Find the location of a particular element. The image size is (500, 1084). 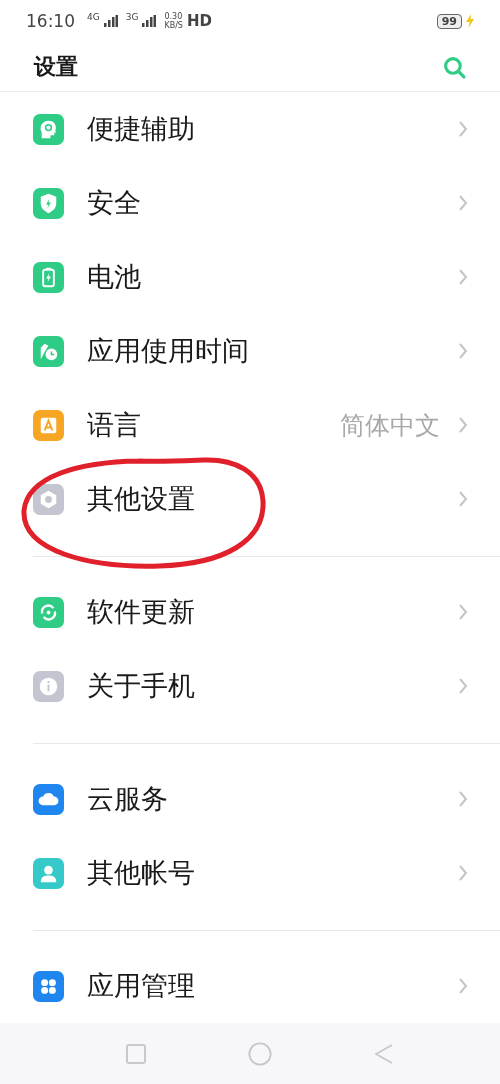

status-time: 16:10 is located at coordinates (50, 21).